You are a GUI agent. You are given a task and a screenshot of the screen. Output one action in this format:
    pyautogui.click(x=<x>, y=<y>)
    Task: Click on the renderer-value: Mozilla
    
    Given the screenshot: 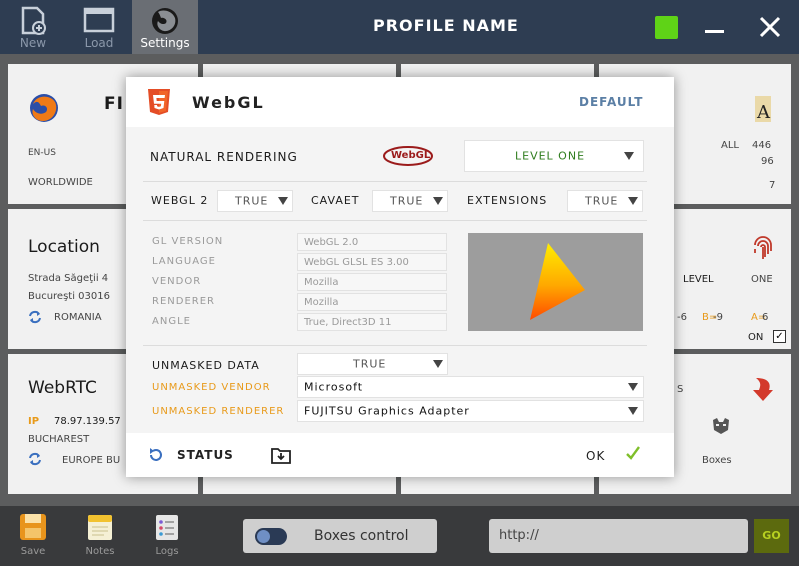 What is the action you would take?
    pyautogui.click(x=372, y=302)
    